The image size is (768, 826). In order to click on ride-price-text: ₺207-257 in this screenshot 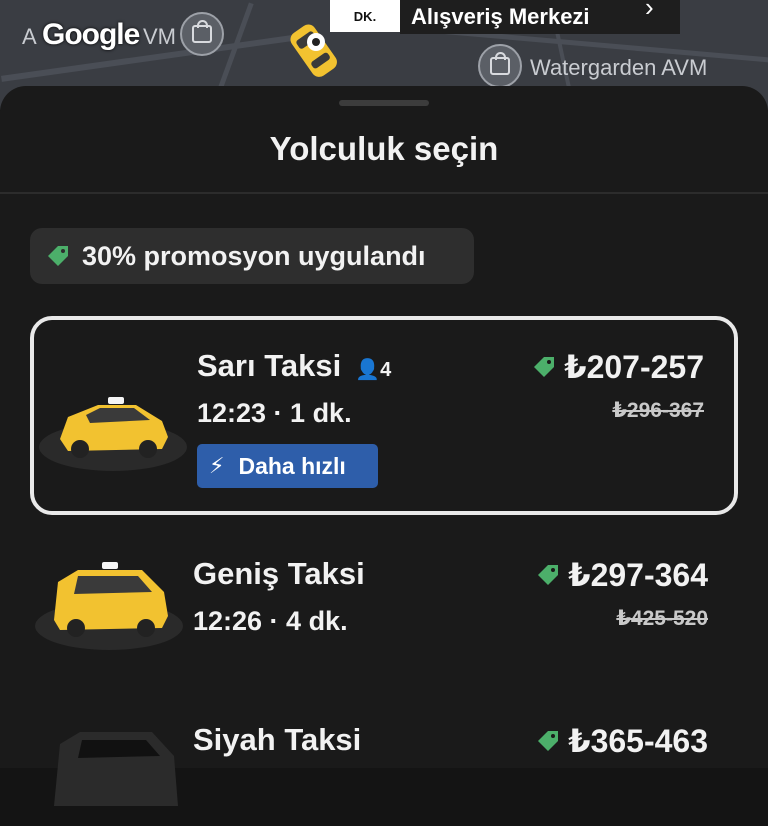, I will do `click(634, 367)`.